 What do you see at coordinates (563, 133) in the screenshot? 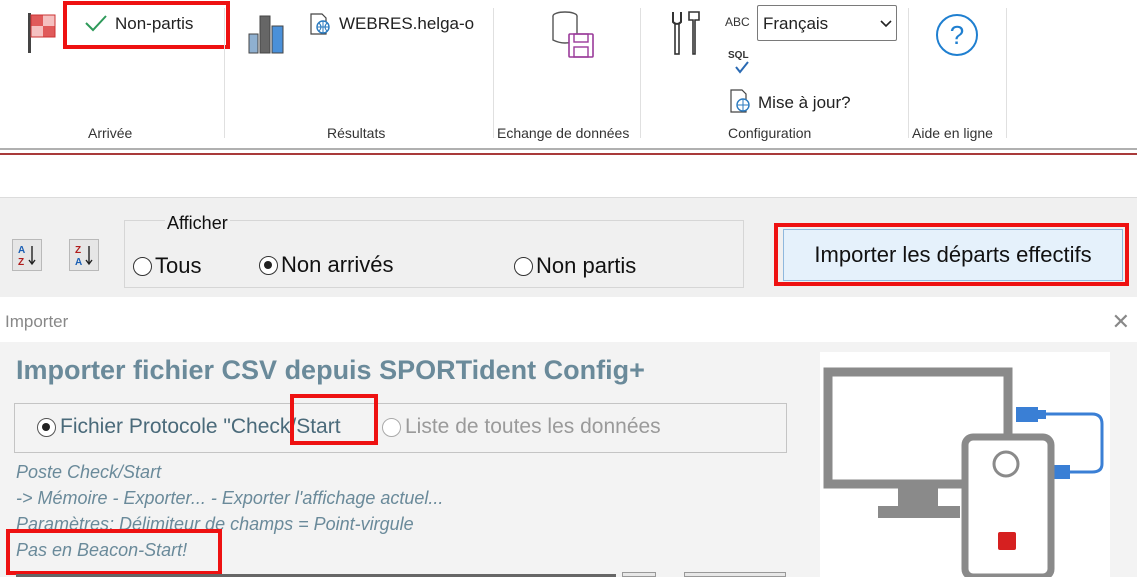
I see `group-label-echange: Echange de données` at bounding box center [563, 133].